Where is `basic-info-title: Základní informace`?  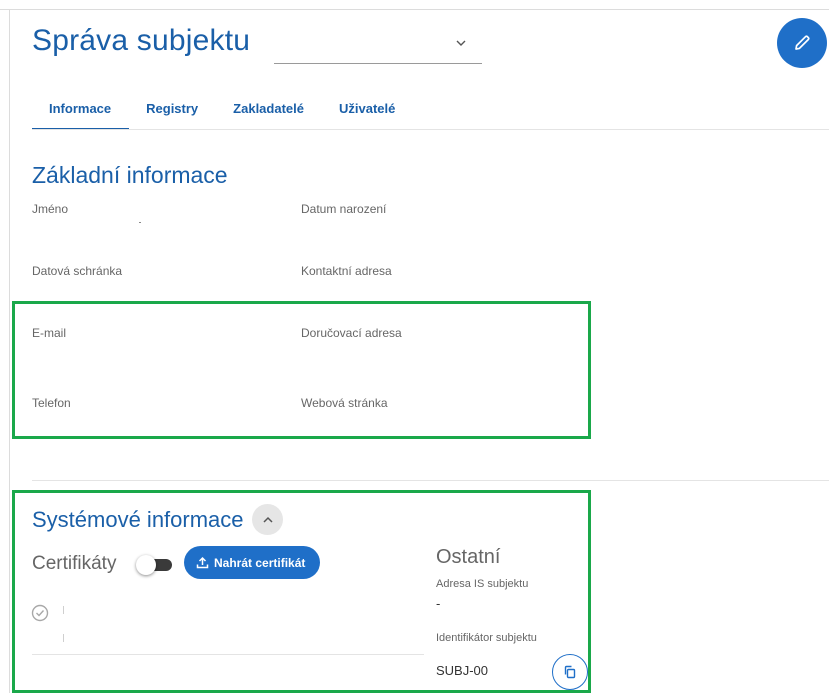
basic-info-title: Základní informace is located at coordinates (130, 175).